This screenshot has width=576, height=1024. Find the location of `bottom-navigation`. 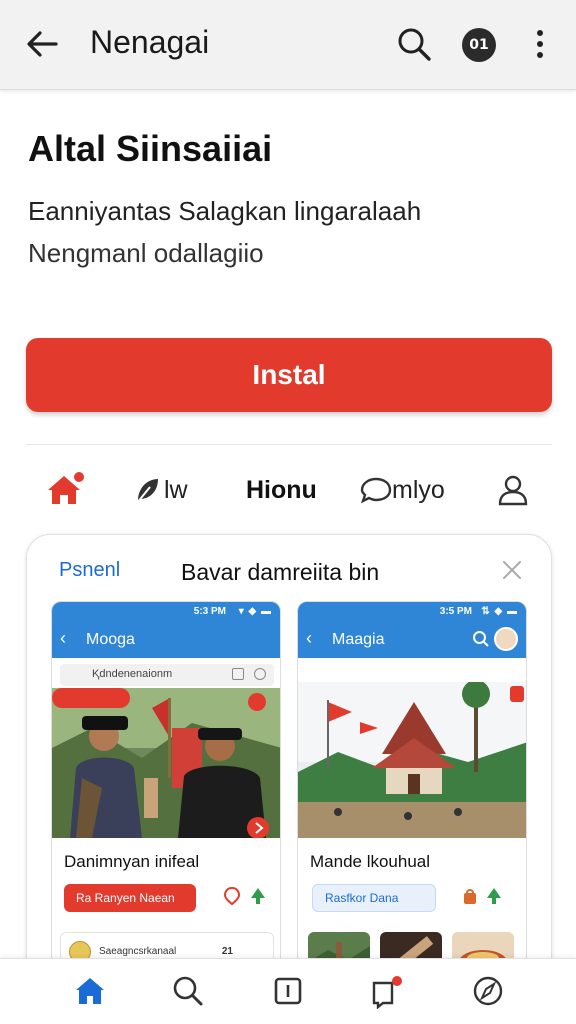

bottom-navigation is located at coordinates (288, 991).